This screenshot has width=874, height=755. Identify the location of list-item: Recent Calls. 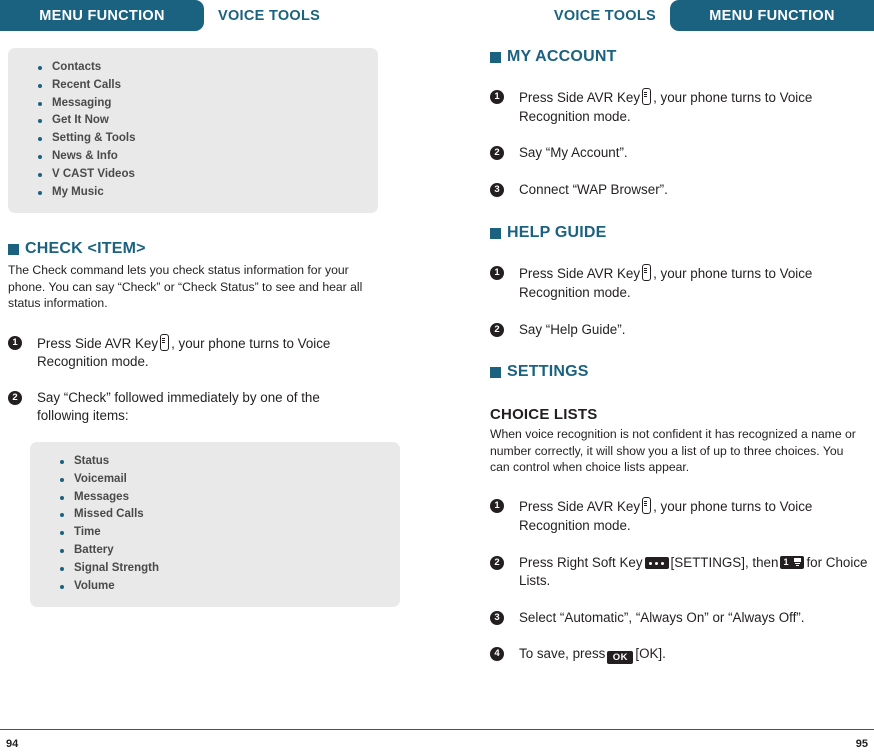
(193, 86).